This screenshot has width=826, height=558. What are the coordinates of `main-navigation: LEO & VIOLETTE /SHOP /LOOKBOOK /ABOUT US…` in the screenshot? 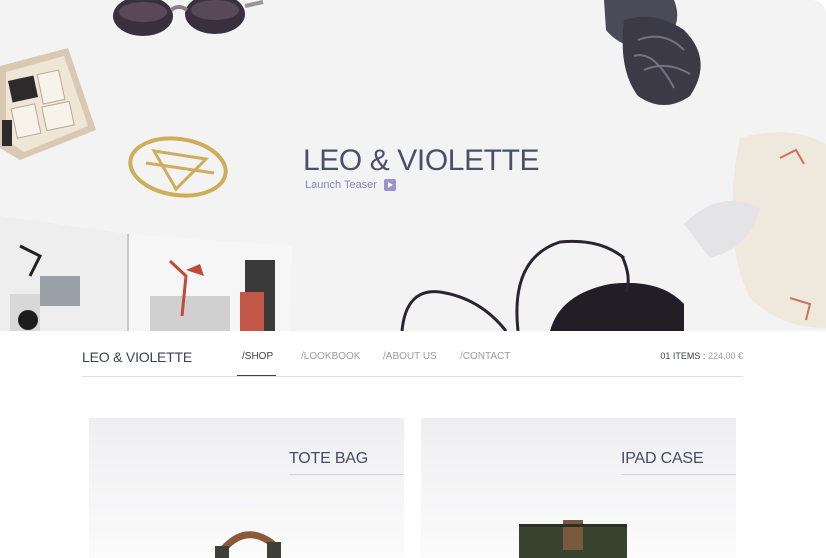 It's located at (412, 358).